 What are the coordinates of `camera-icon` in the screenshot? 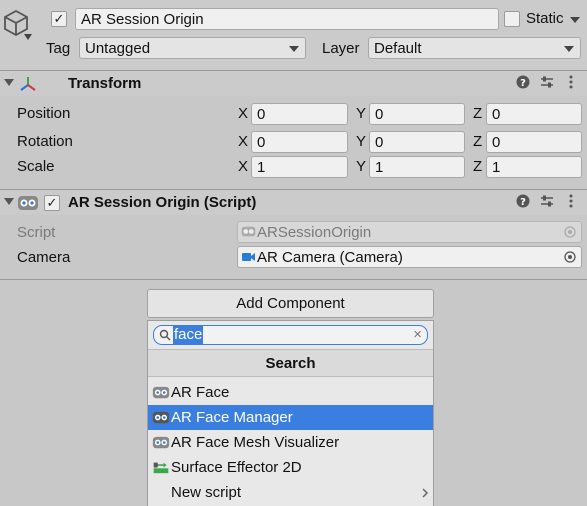 It's located at (248, 257).